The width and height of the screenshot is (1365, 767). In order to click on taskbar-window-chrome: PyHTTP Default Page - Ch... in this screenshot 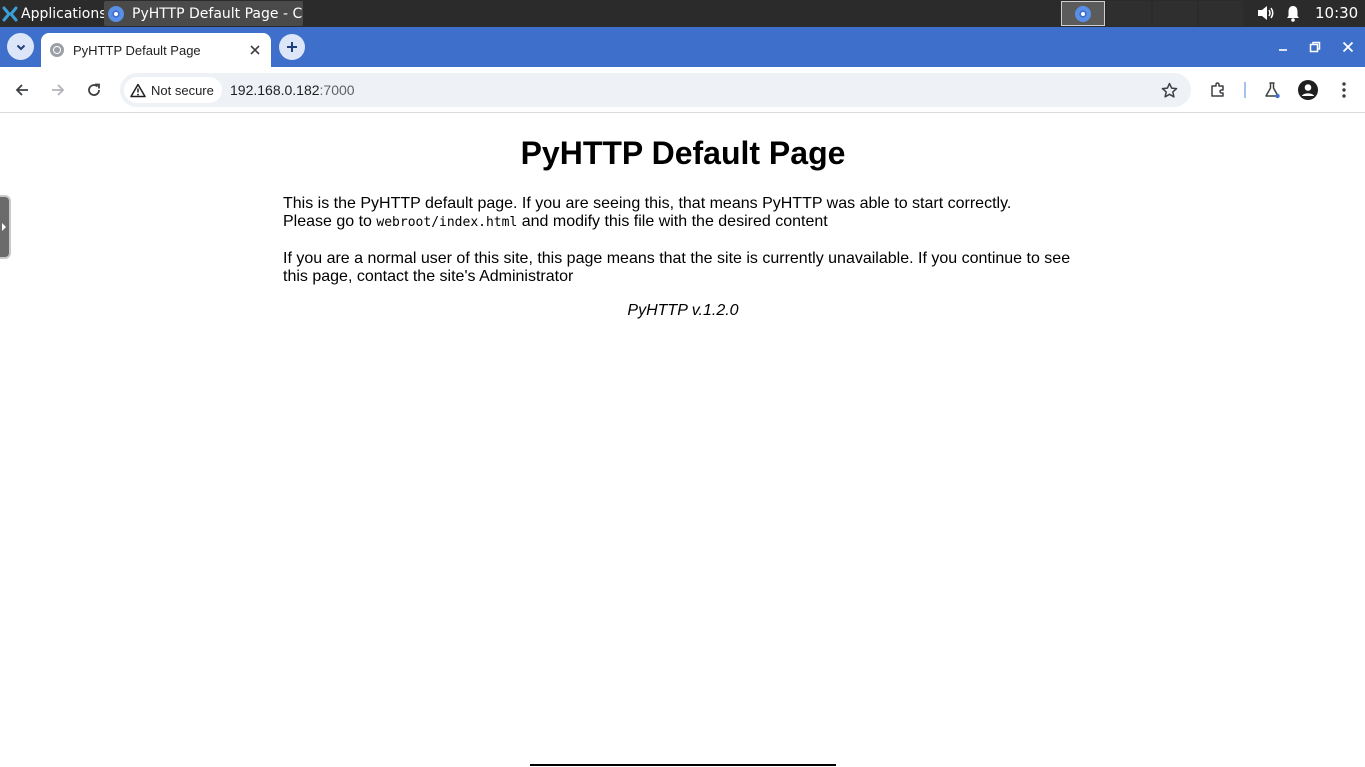, I will do `click(203, 13)`.